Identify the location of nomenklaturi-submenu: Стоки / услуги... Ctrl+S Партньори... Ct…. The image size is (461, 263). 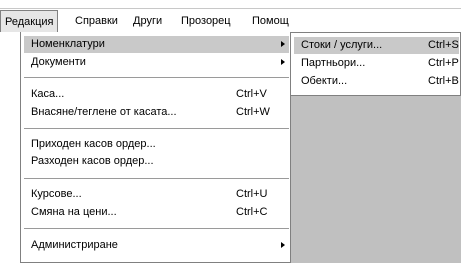
(375, 64).